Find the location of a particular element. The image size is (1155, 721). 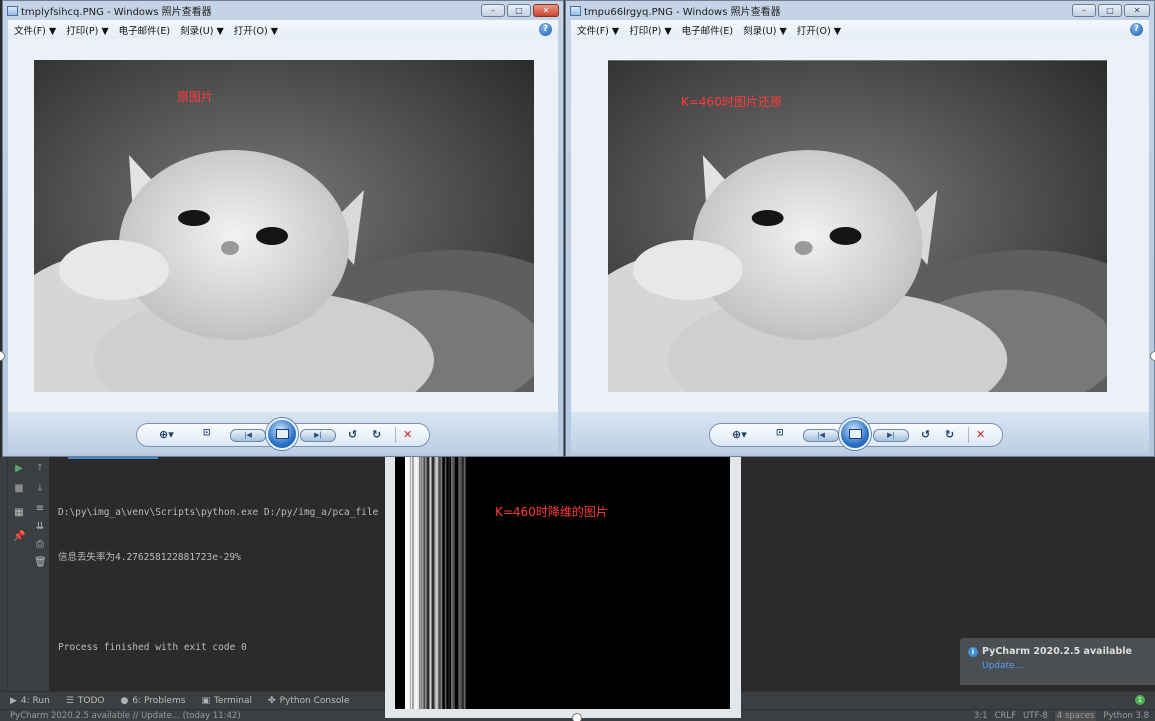

tab-problems: ● 6: Problems is located at coordinates (153, 701).